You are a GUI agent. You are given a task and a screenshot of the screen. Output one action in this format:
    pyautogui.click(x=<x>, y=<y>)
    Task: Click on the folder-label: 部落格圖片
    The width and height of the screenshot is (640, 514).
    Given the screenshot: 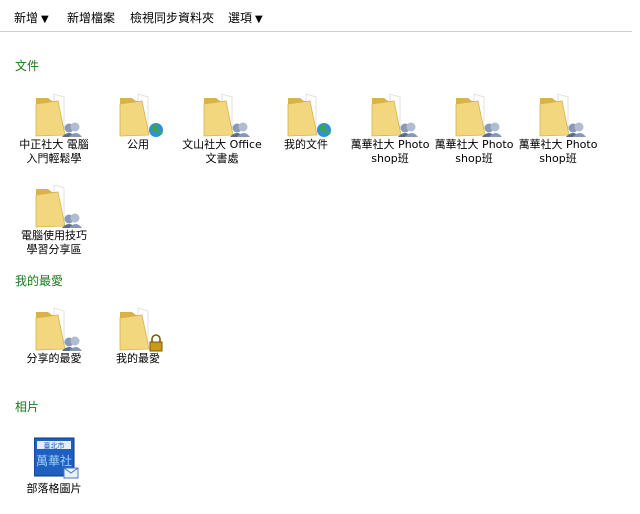 What is the action you would take?
    pyautogui.click(x=54, y=488)
    